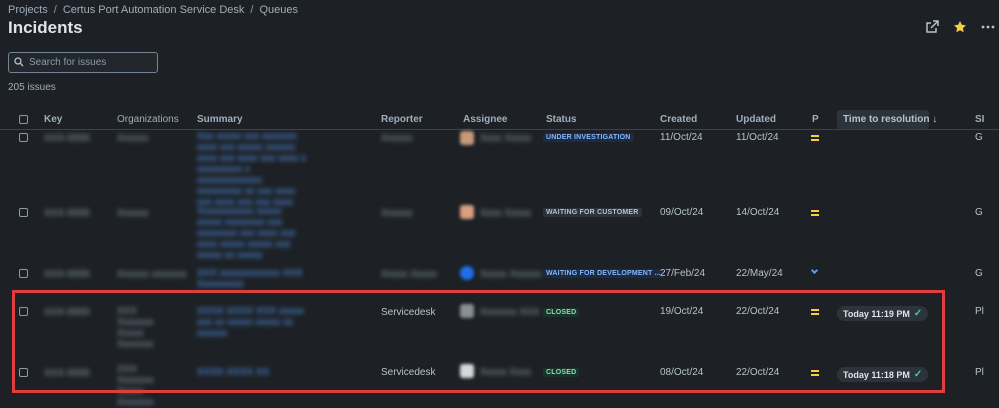 This screenshot has width=999, height=408. What do you see at coordinates (678, 119) in the screenshot?
I see `column-created: Created` at bounding box center [678, 119].